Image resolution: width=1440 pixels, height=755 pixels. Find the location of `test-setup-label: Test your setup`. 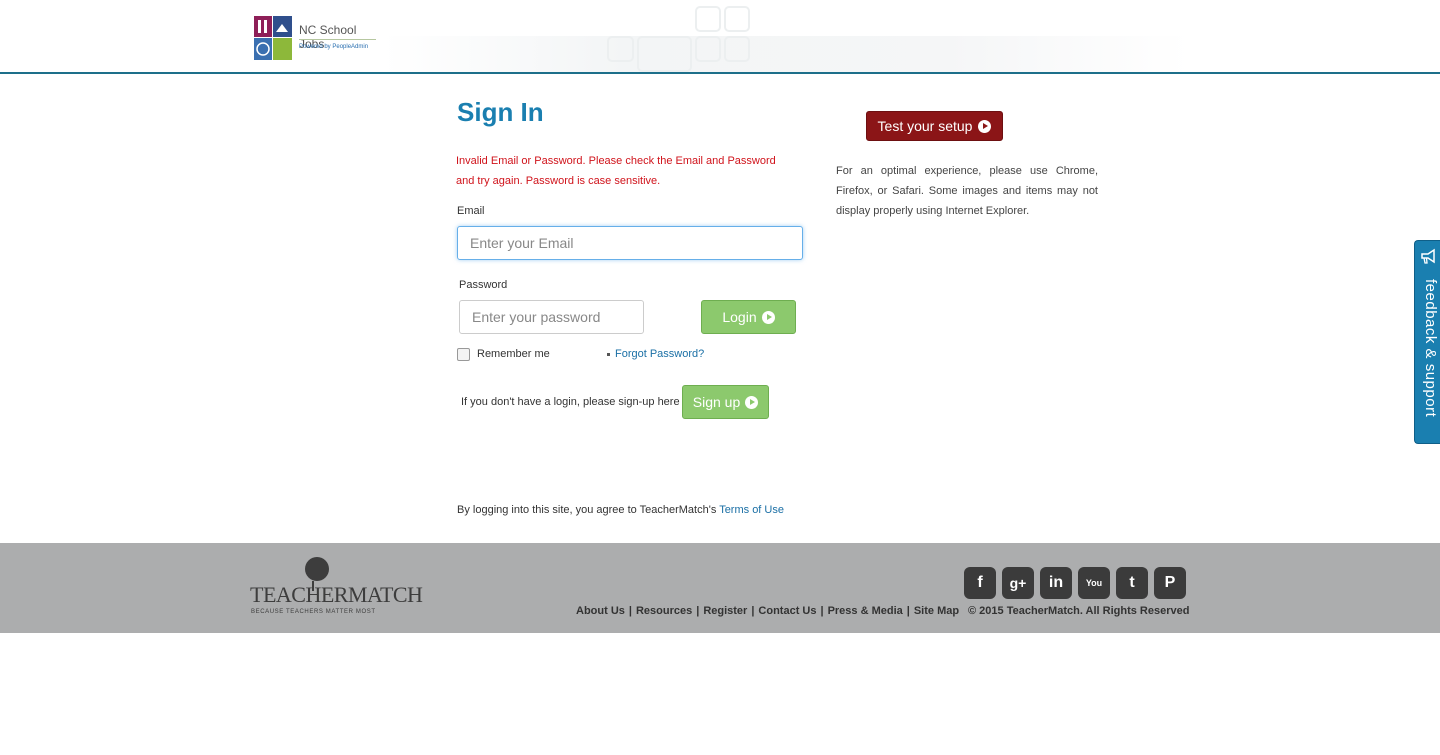

test-setup-label: Test your setup is located at coordinates (925, 126).